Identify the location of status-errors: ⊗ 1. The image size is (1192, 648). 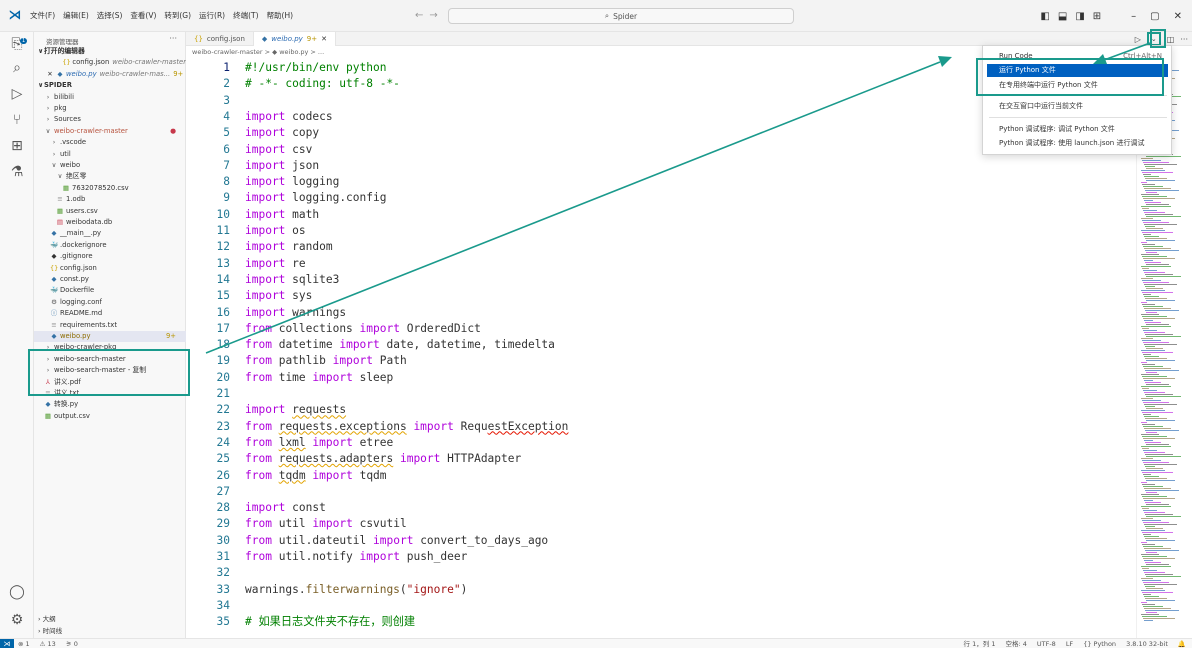
(24, 643).